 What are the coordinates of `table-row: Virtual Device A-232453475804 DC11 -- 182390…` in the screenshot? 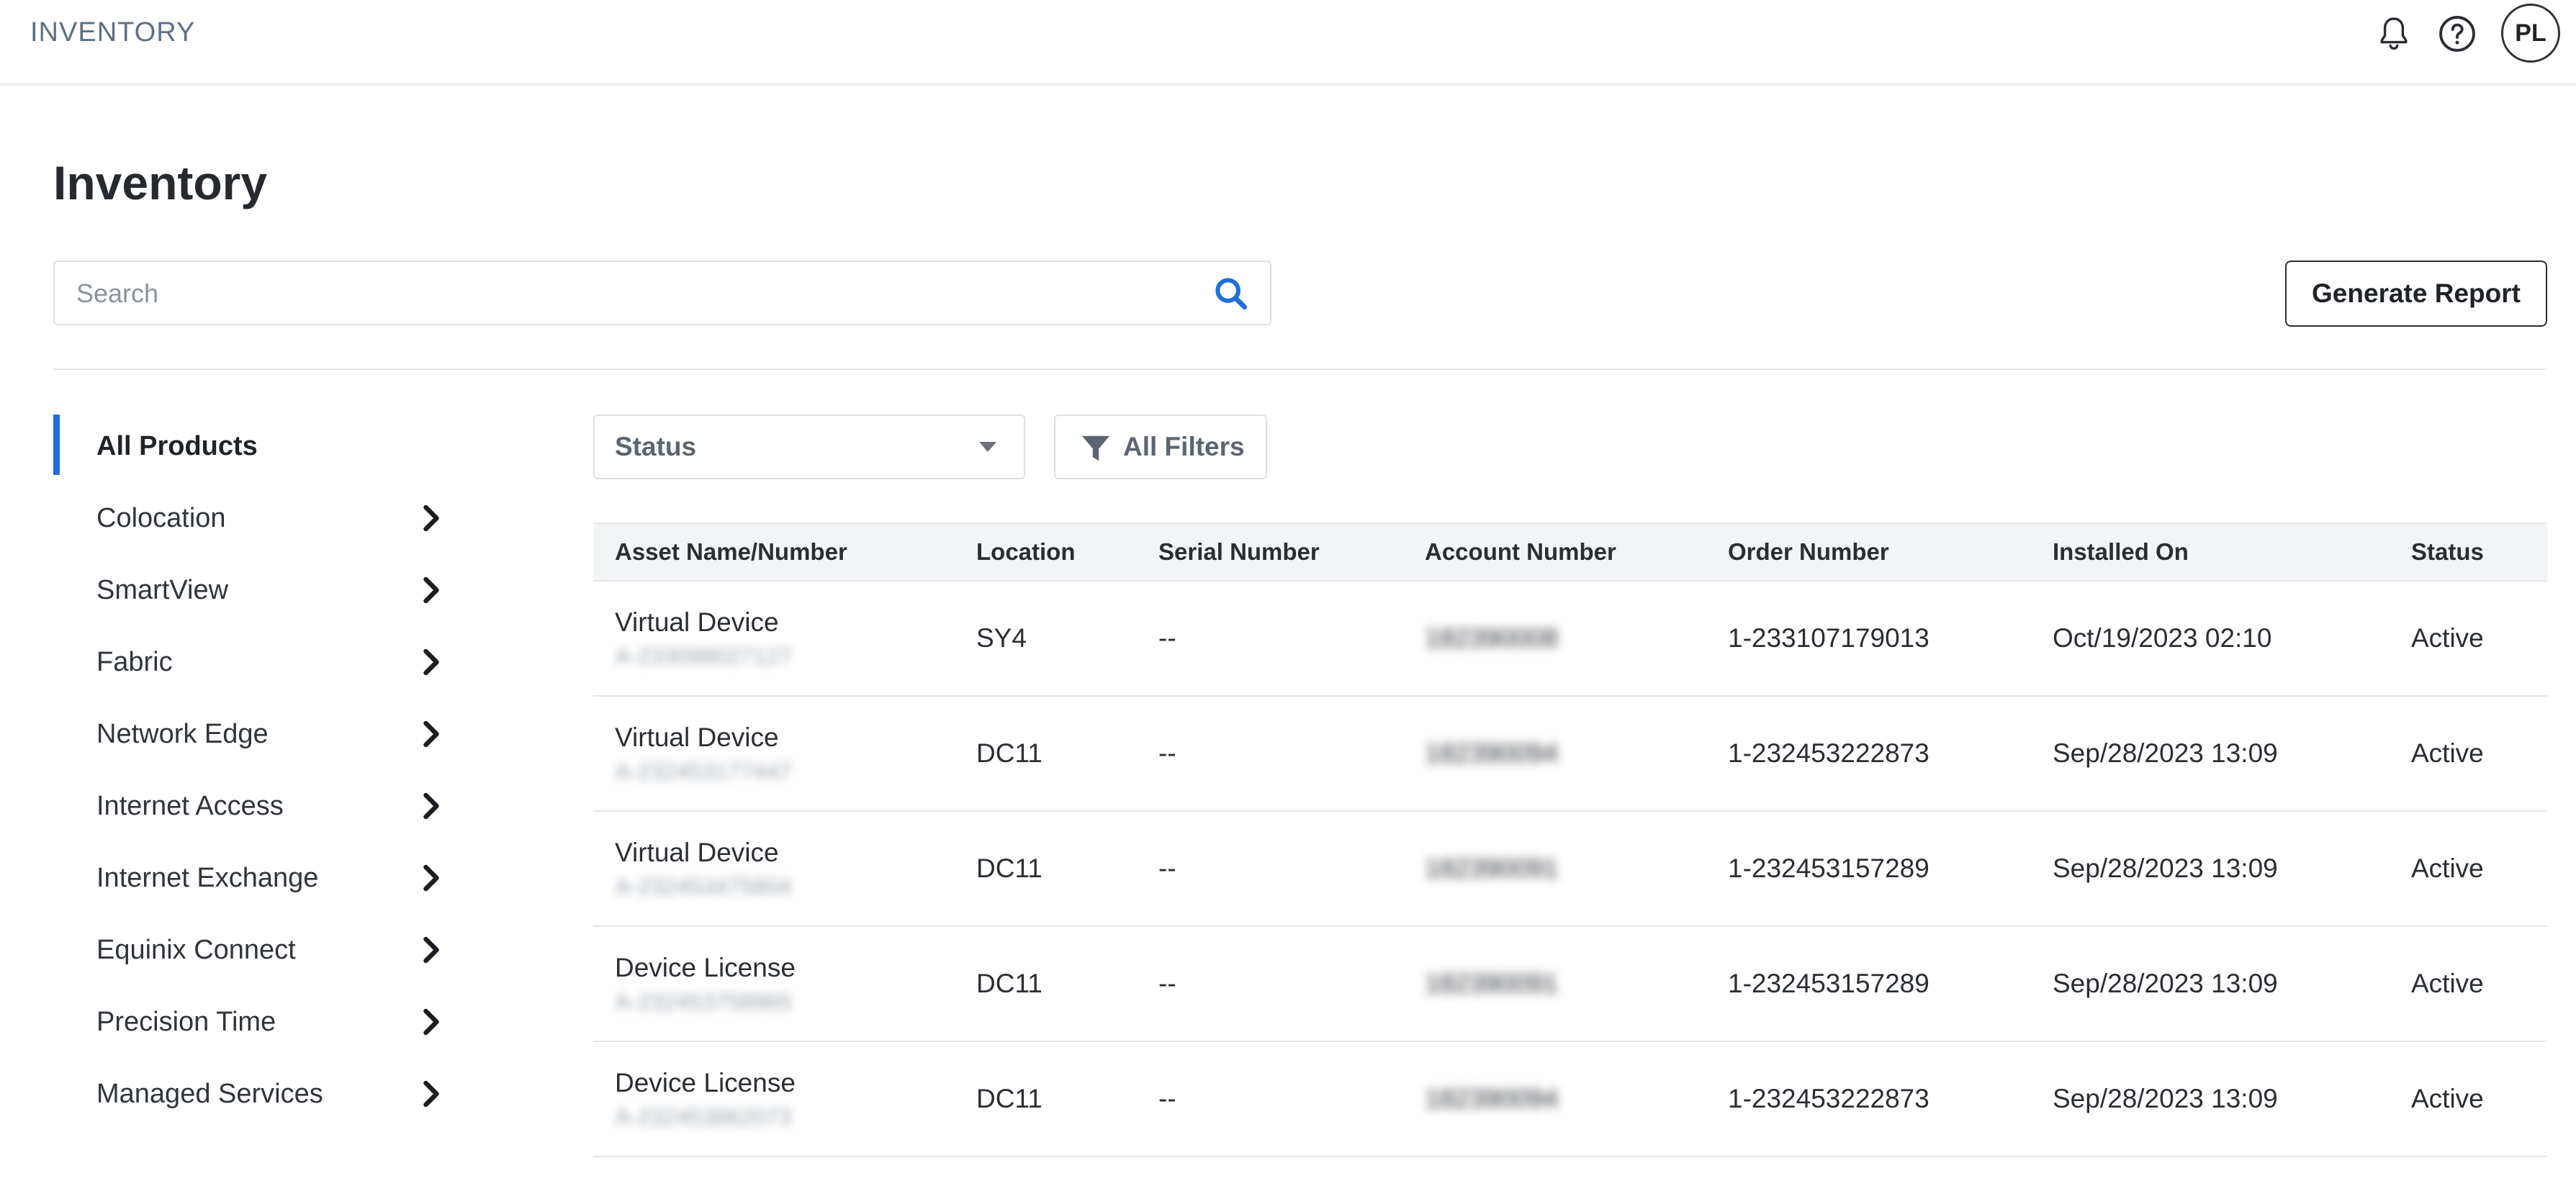 It's located at (1570, 869).